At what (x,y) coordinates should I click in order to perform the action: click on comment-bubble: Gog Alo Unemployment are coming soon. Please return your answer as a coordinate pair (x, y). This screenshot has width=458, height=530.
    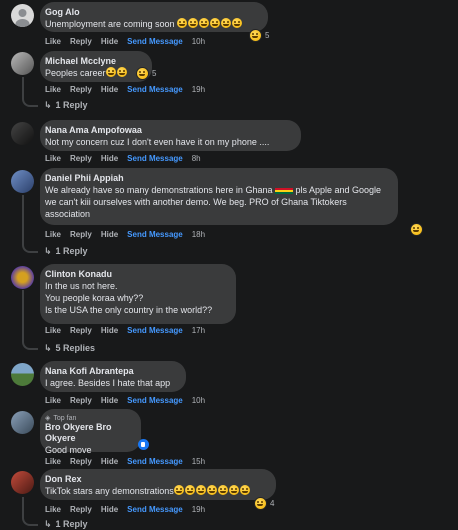
    Looking at the image, I should click on (154, 17).